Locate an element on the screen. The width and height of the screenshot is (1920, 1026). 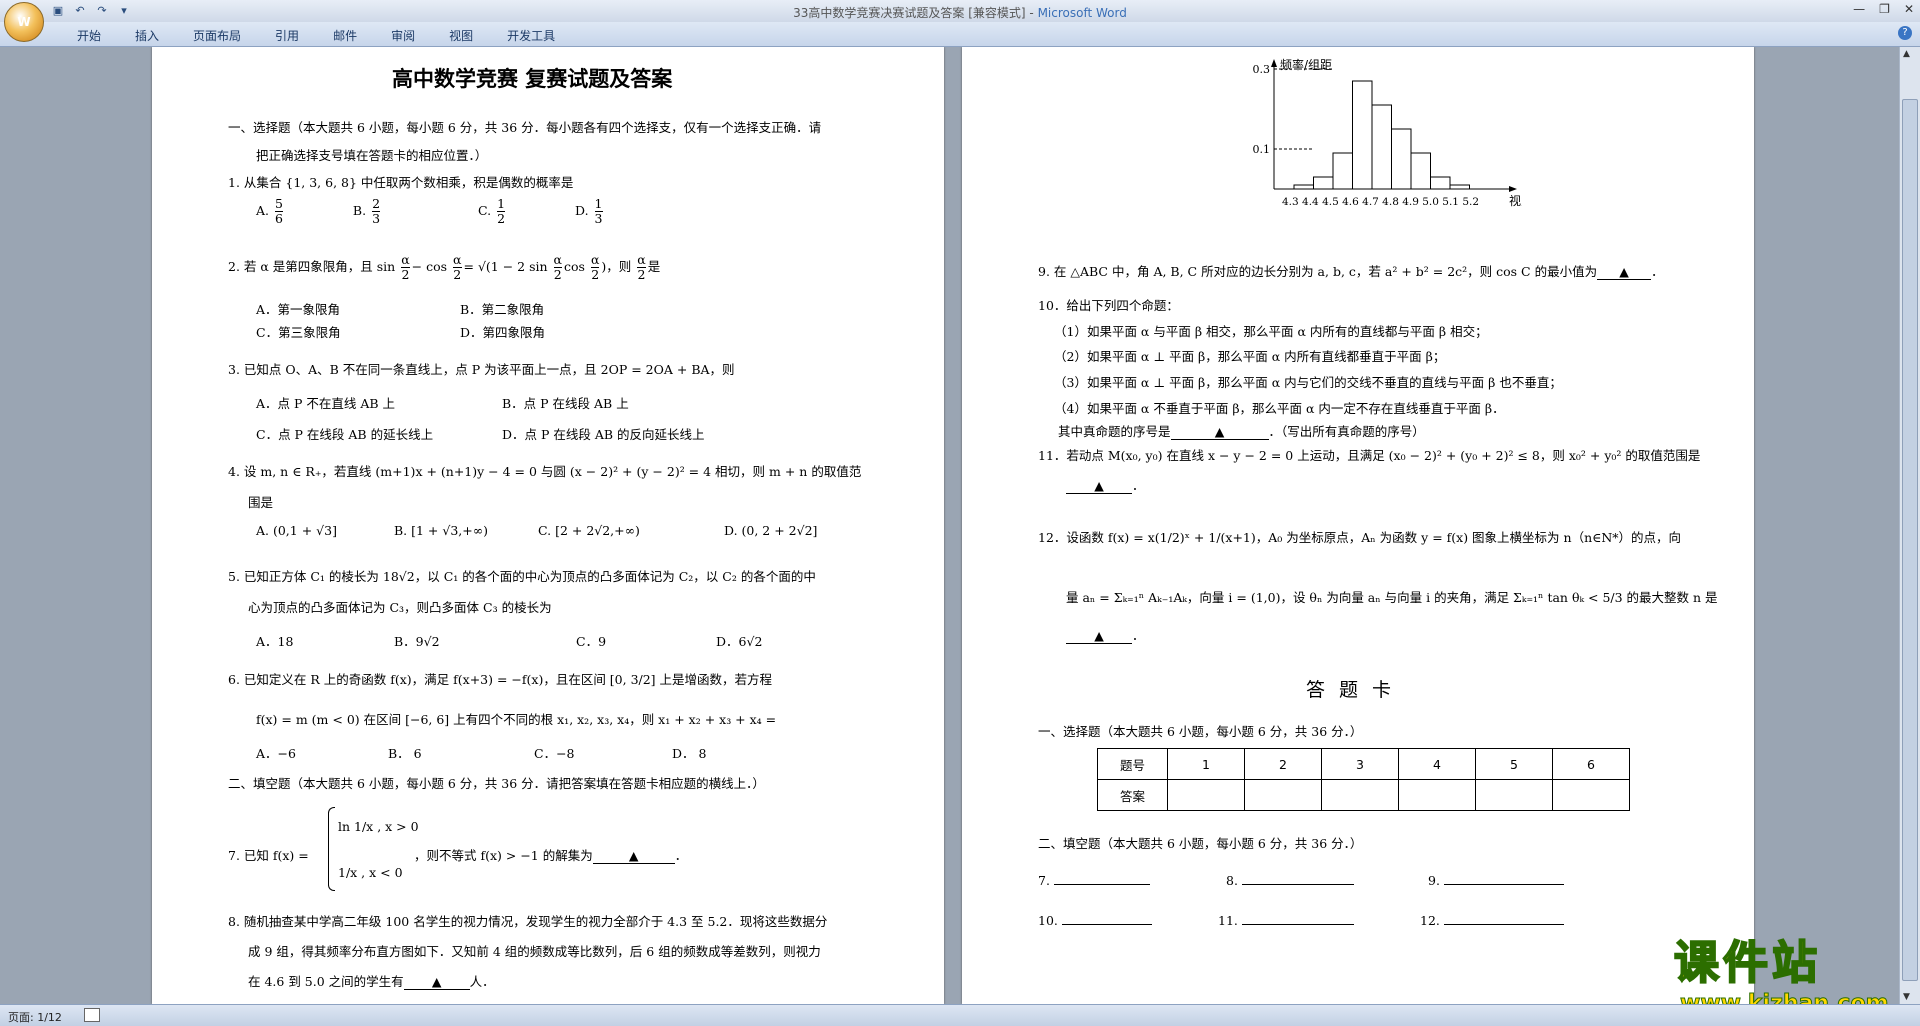
q2-frac-1: α2 is located at coordinates (405, 267).